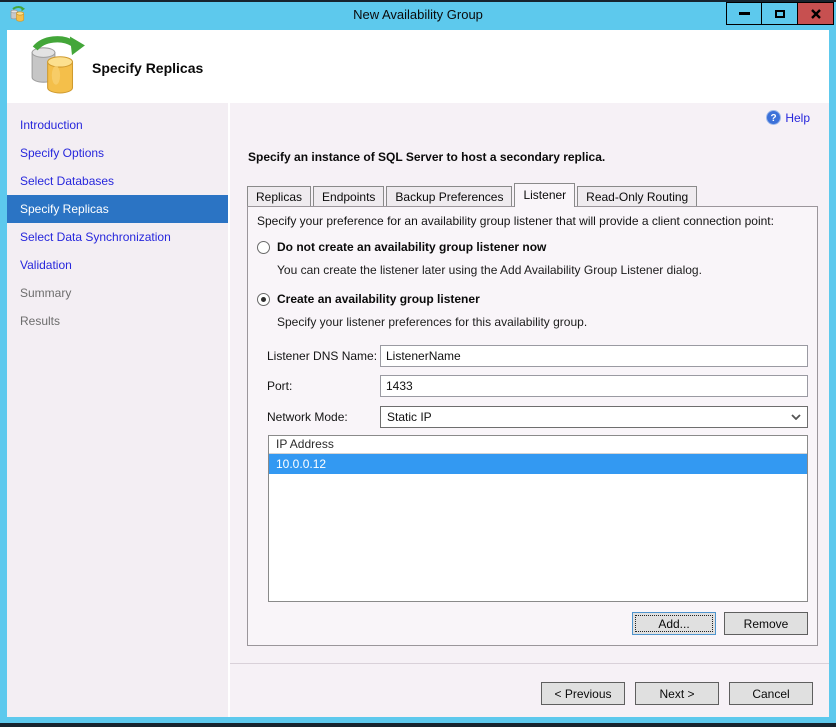  What do you see at coordinates (58, 66) in the screenshot?
I see `replicas-database-icon` at bounding box center [58, 66].